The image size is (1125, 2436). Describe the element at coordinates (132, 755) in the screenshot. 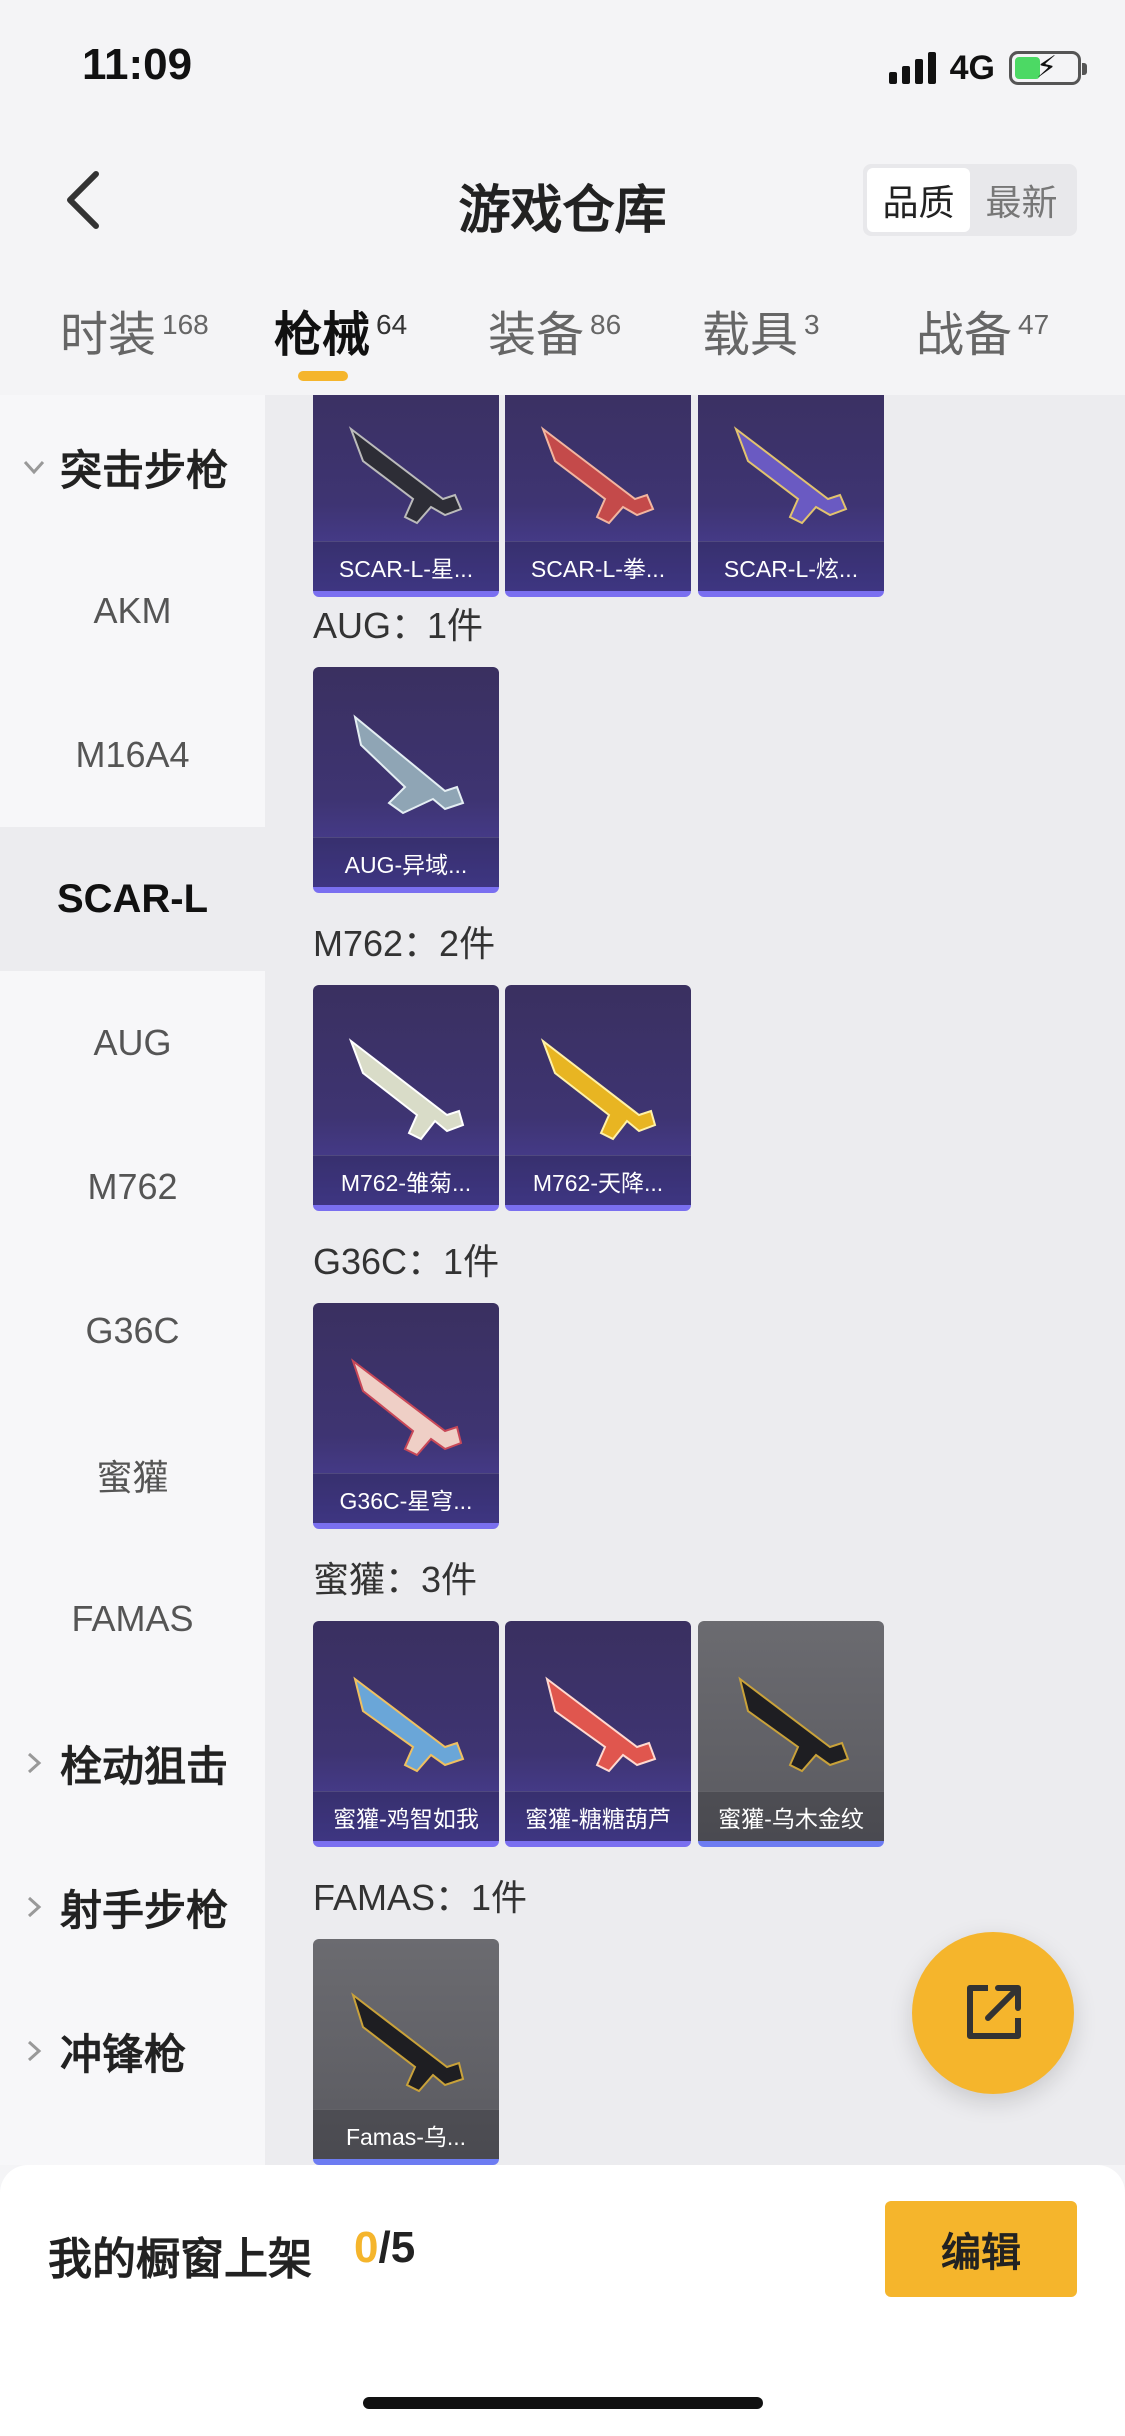

I see `sidebar-item-m16a4: M16A4` at that location.